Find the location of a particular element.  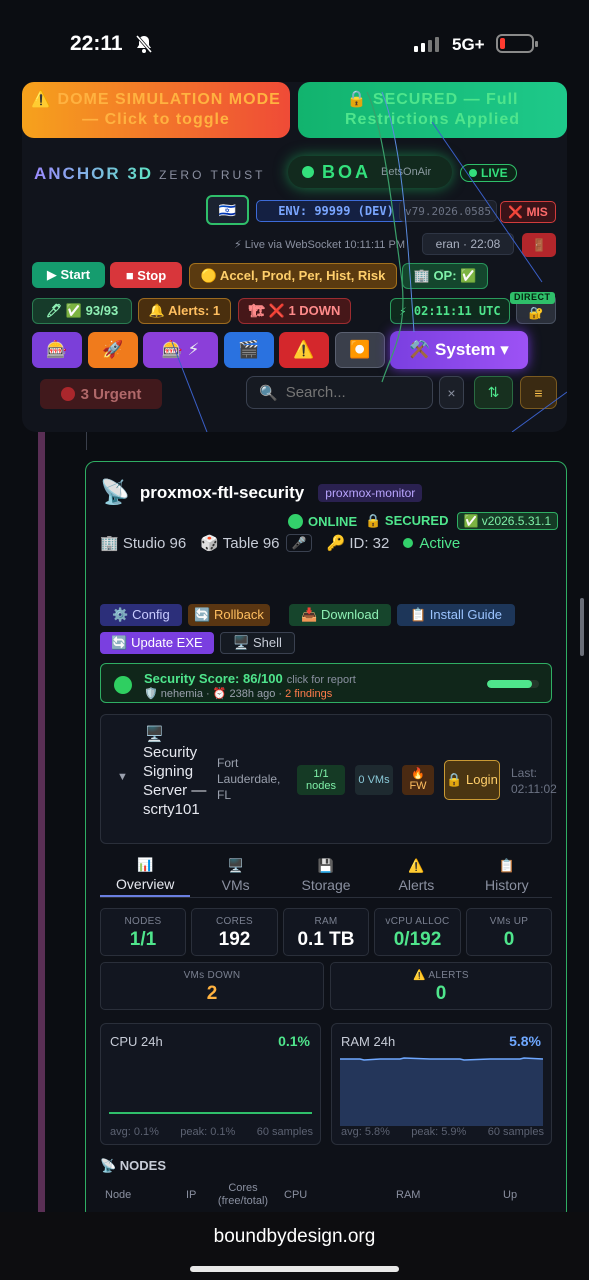

browser-url-bar: boundbydesign.org is located at coordinates (294, 1246).